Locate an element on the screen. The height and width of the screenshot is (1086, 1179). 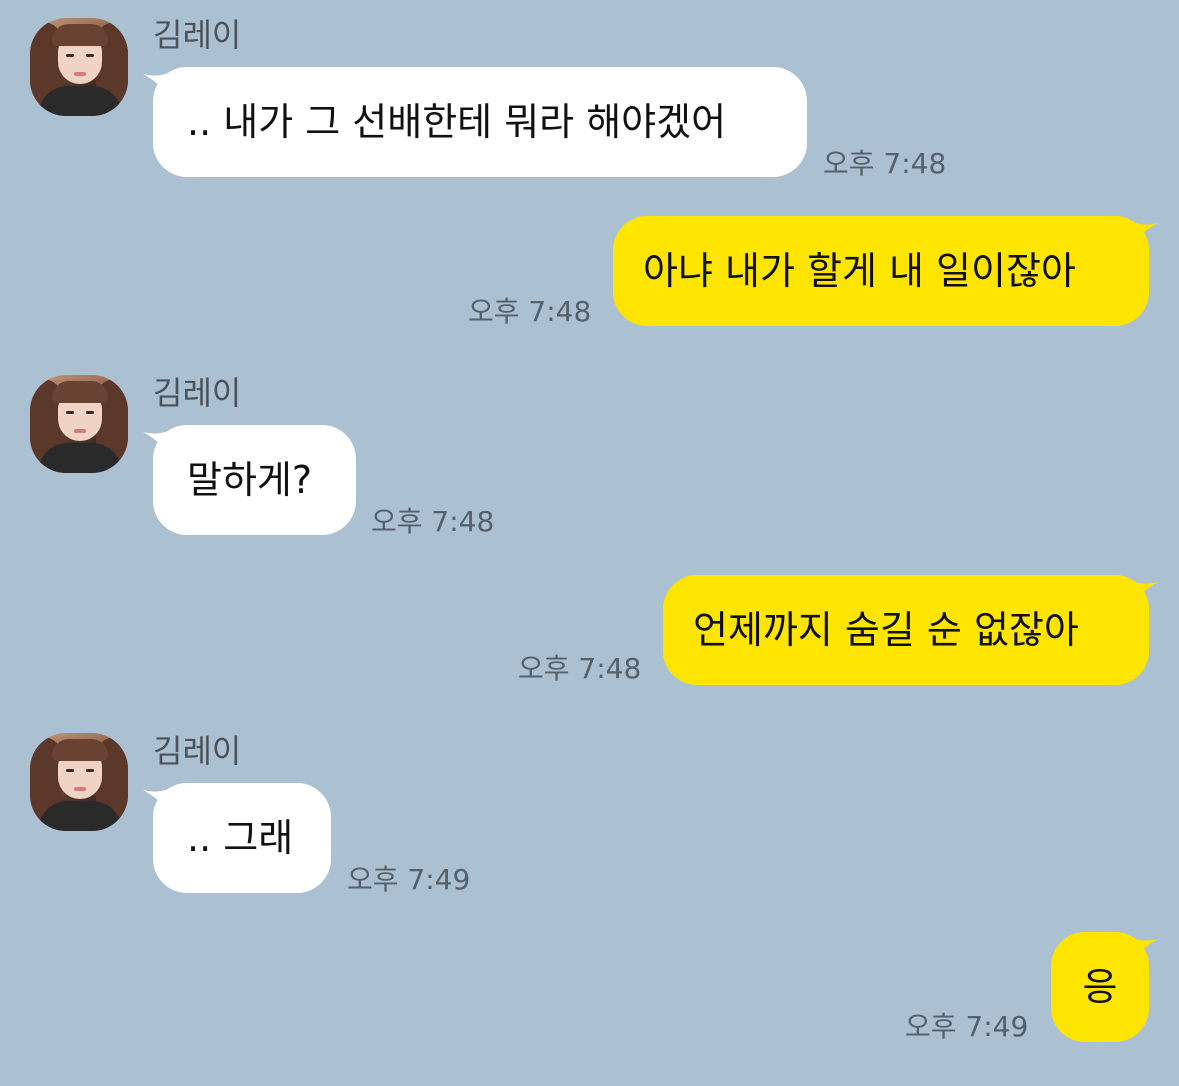
incoming-message-bubble: .. 그래 is located at coordinates (242, 838).